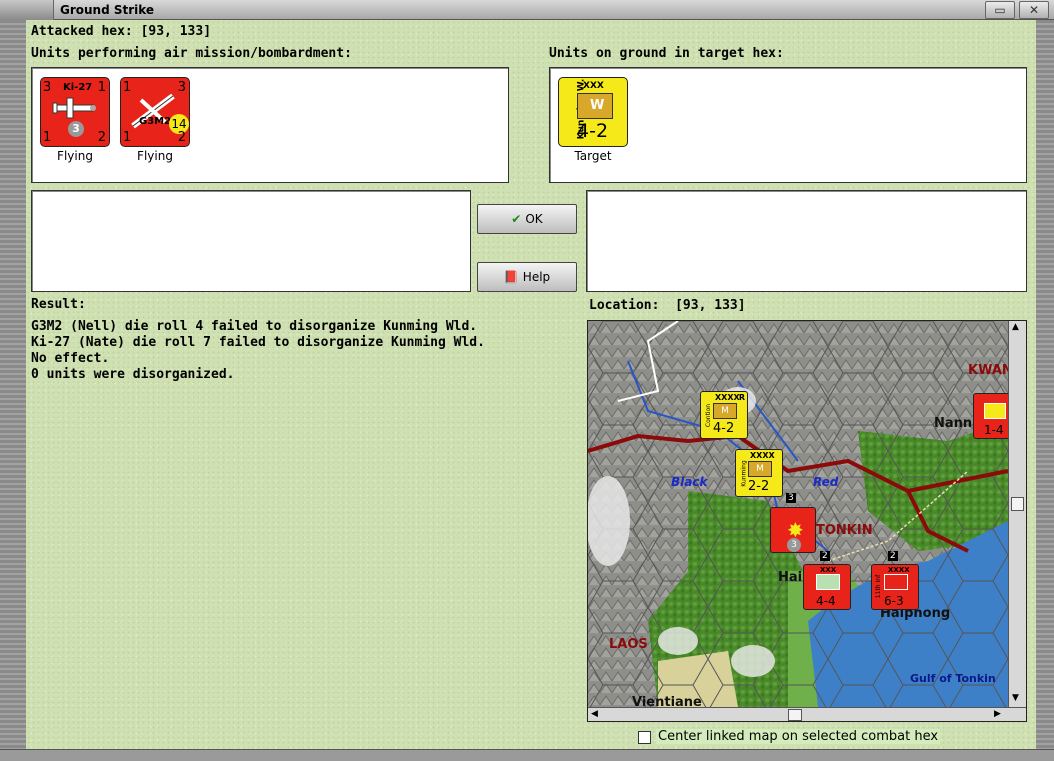  I want to click on map-counter-air-unit: ✸ 3, so click(793, 530).